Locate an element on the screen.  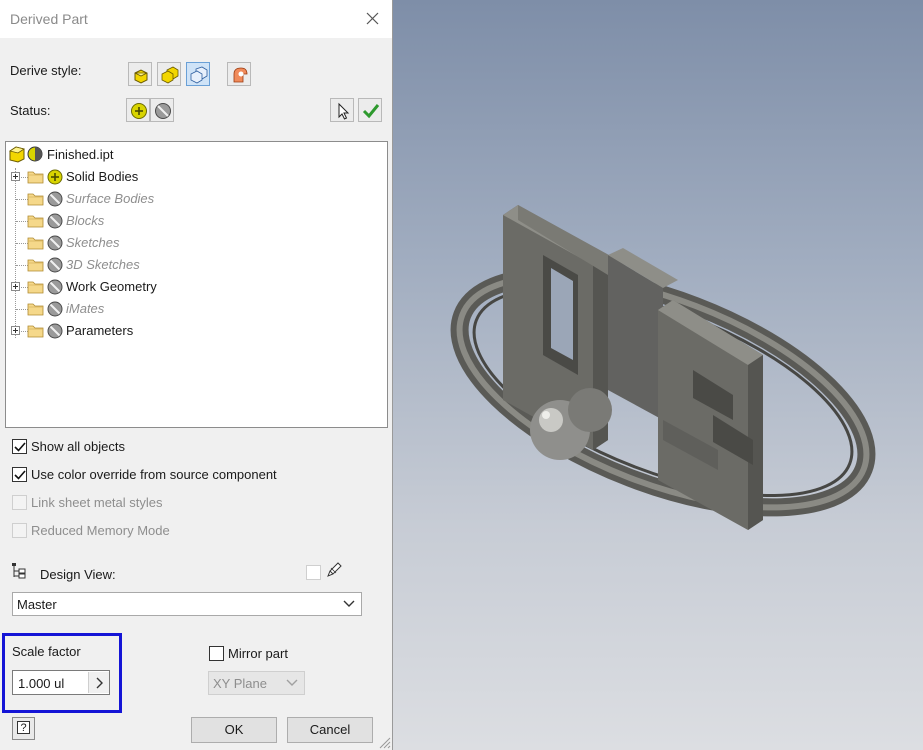
tree-item: Work Geometry is located at coordinates (193, 287).